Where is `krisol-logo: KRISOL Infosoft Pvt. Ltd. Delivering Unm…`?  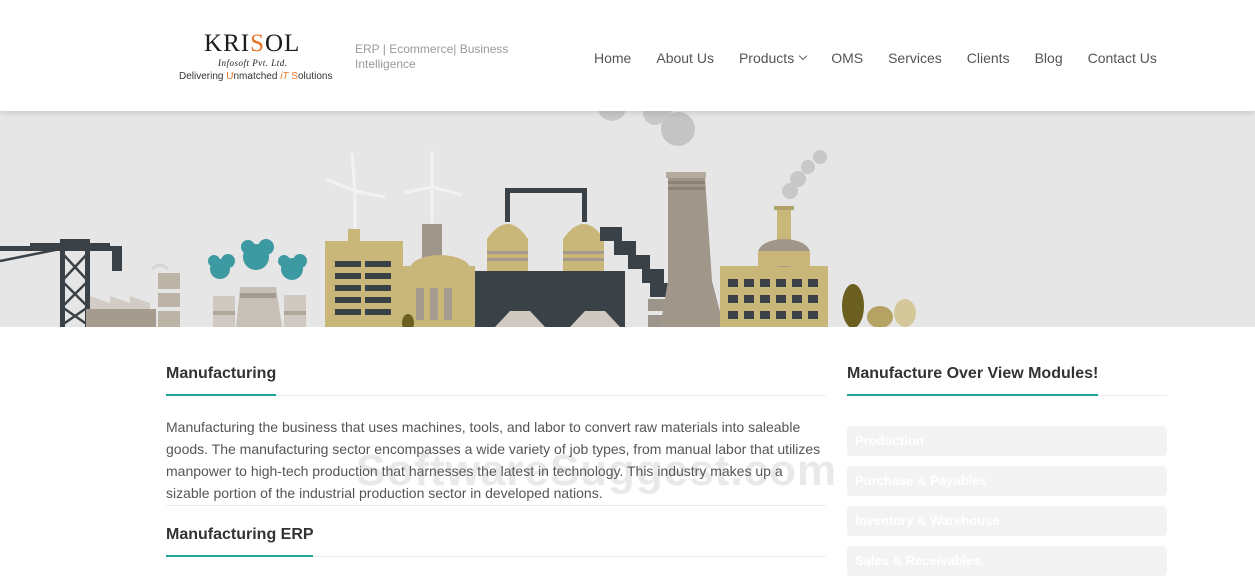
krisol-logo: KRISOL Infosoft Pvt. Ltd. Delivering Unm… is located at coordinates (255, 57).